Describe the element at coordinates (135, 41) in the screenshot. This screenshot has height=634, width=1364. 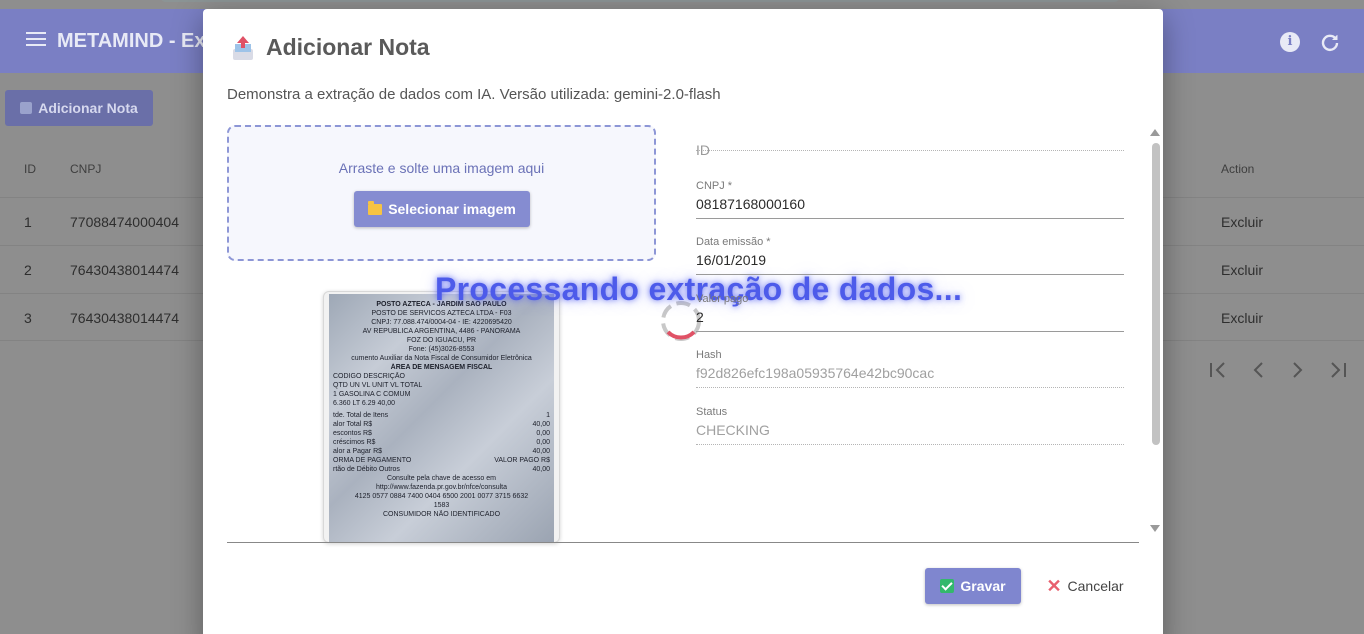
I see `app-title: METAMIND - Ext` at that location.